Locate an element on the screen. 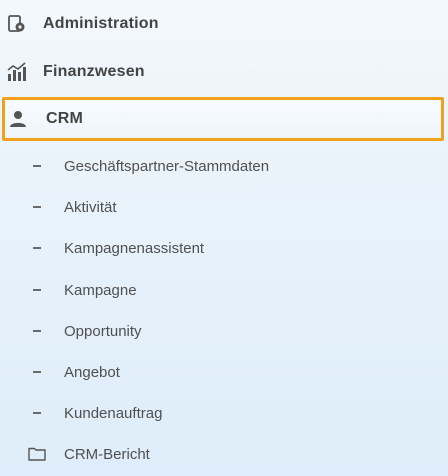 This screenshot has height=476, width=448. submenu-item-kampagne: Kampagne is located at coordinates (224, 290).